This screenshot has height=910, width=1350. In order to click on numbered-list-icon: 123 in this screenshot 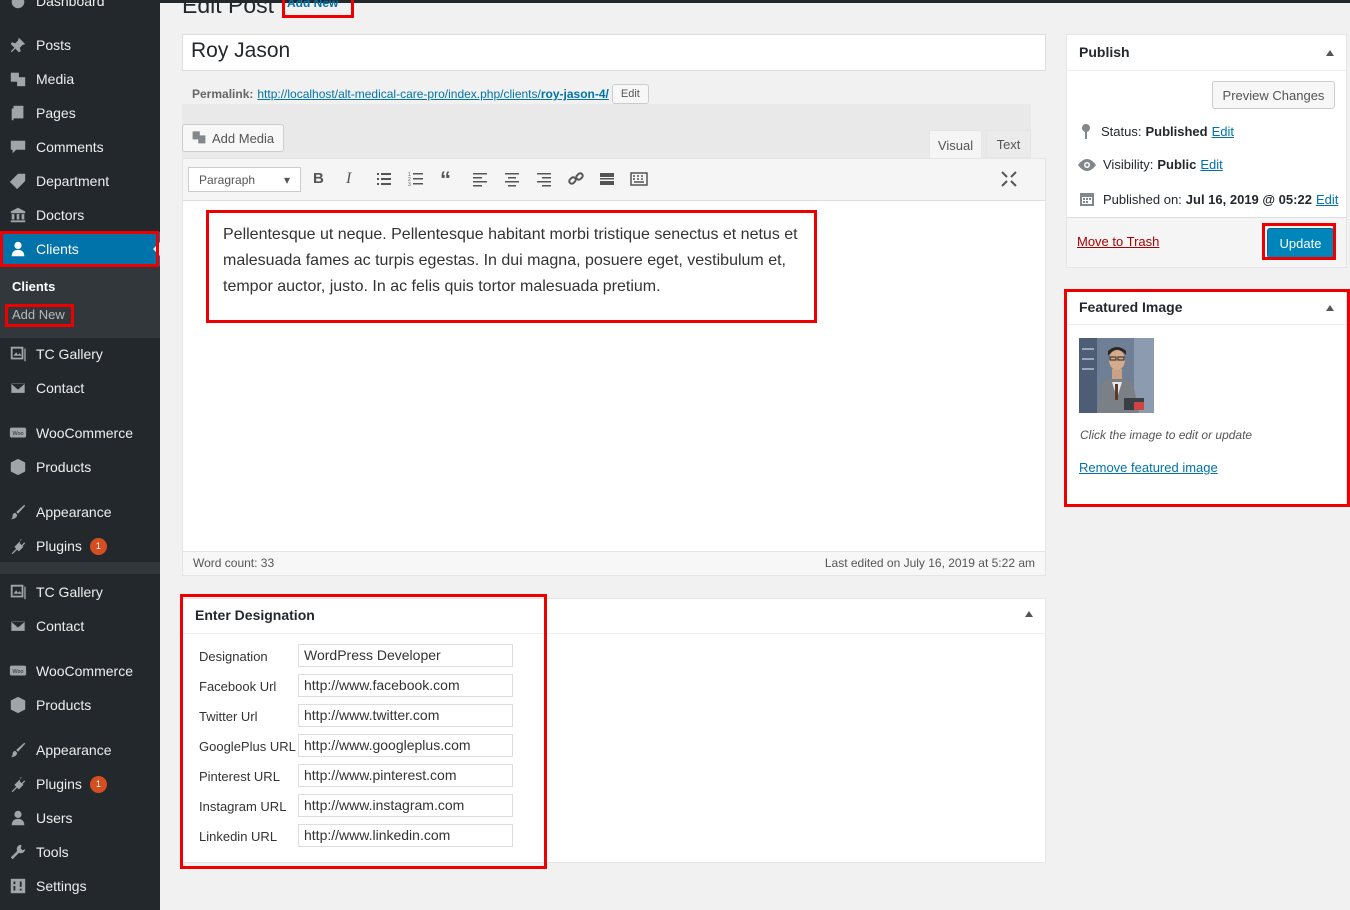, I will do `click(416, 180)`.